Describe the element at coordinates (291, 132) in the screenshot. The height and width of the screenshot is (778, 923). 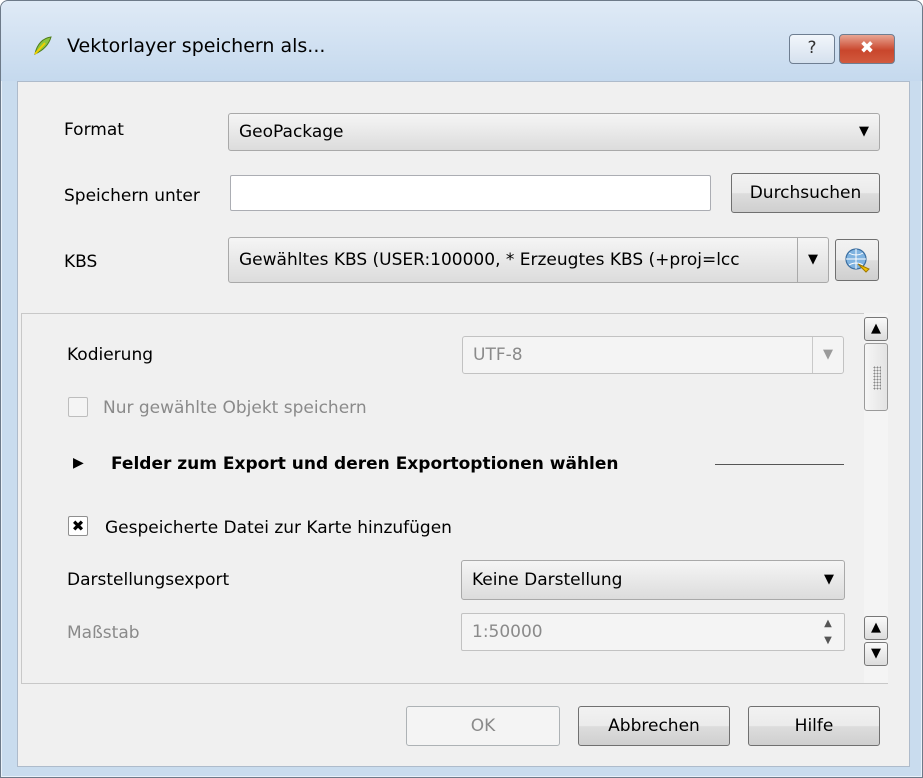
I see `format-value: GeoPackage` at that location.